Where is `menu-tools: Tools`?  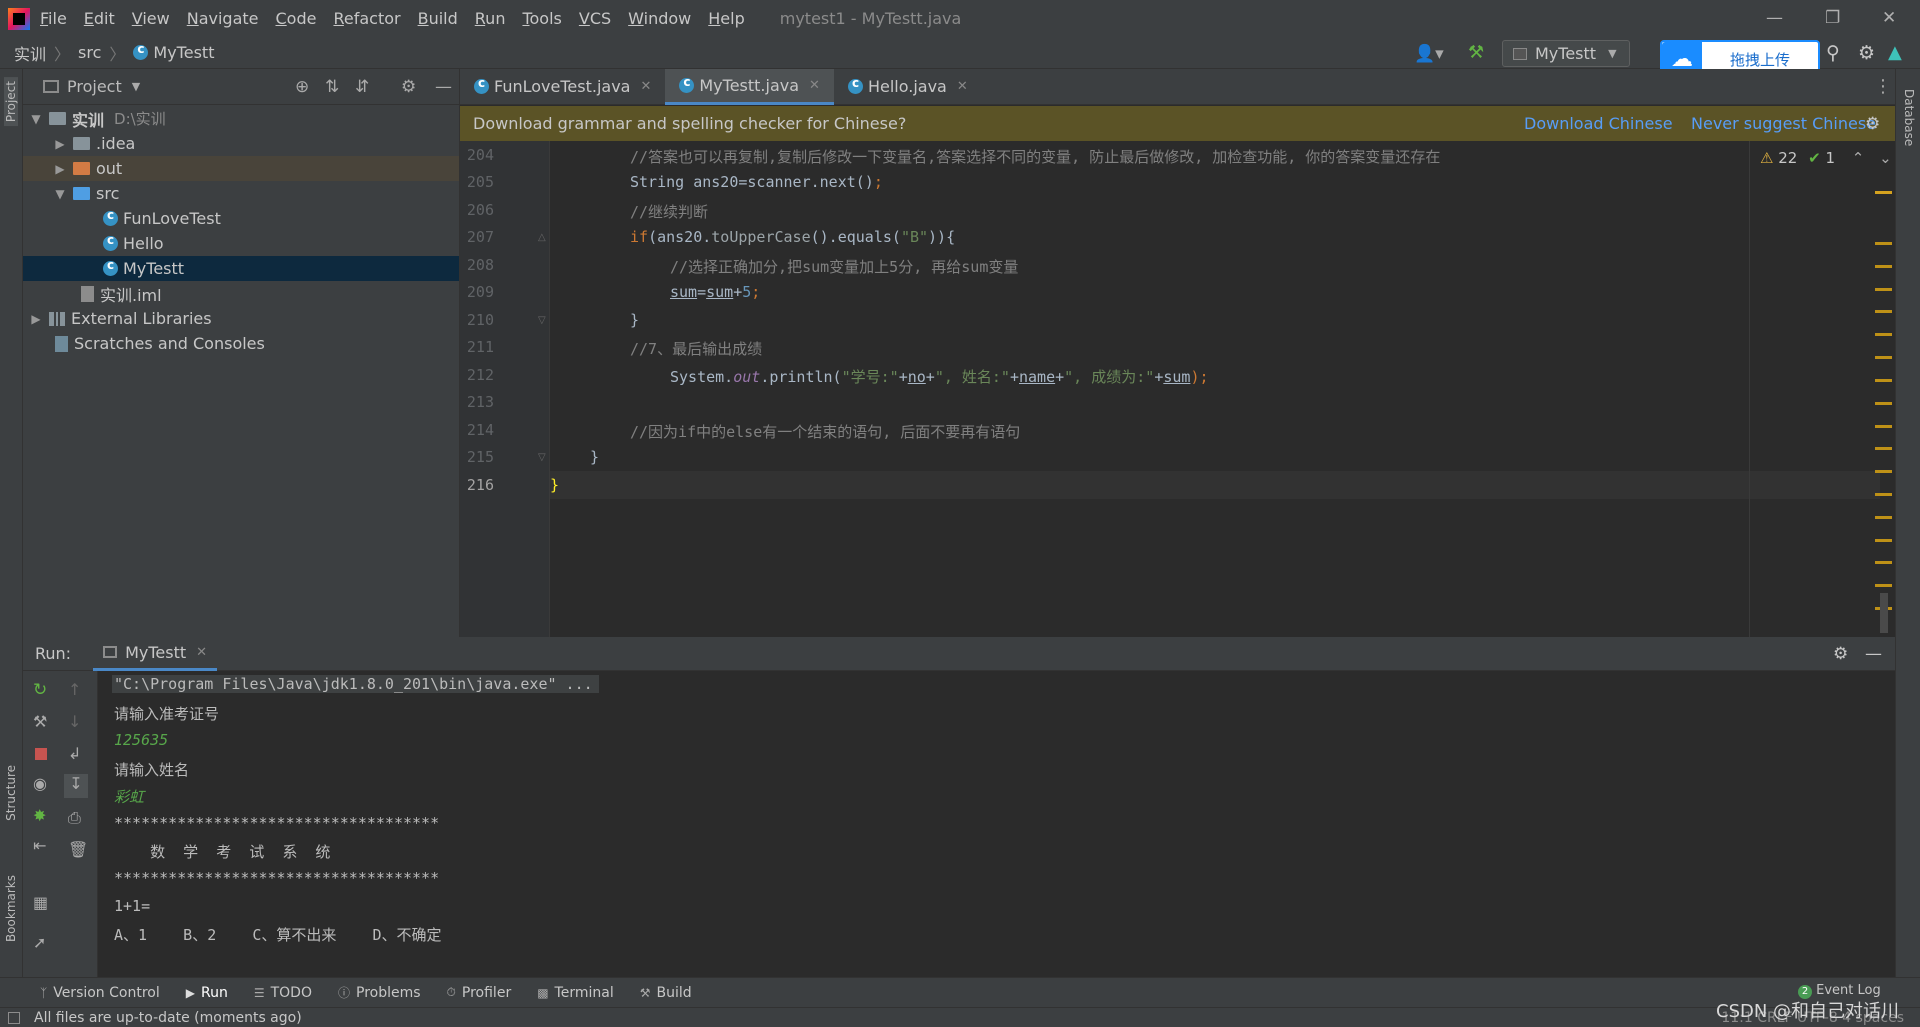 menu-tools: Tools is located at coordinates (541, 18).